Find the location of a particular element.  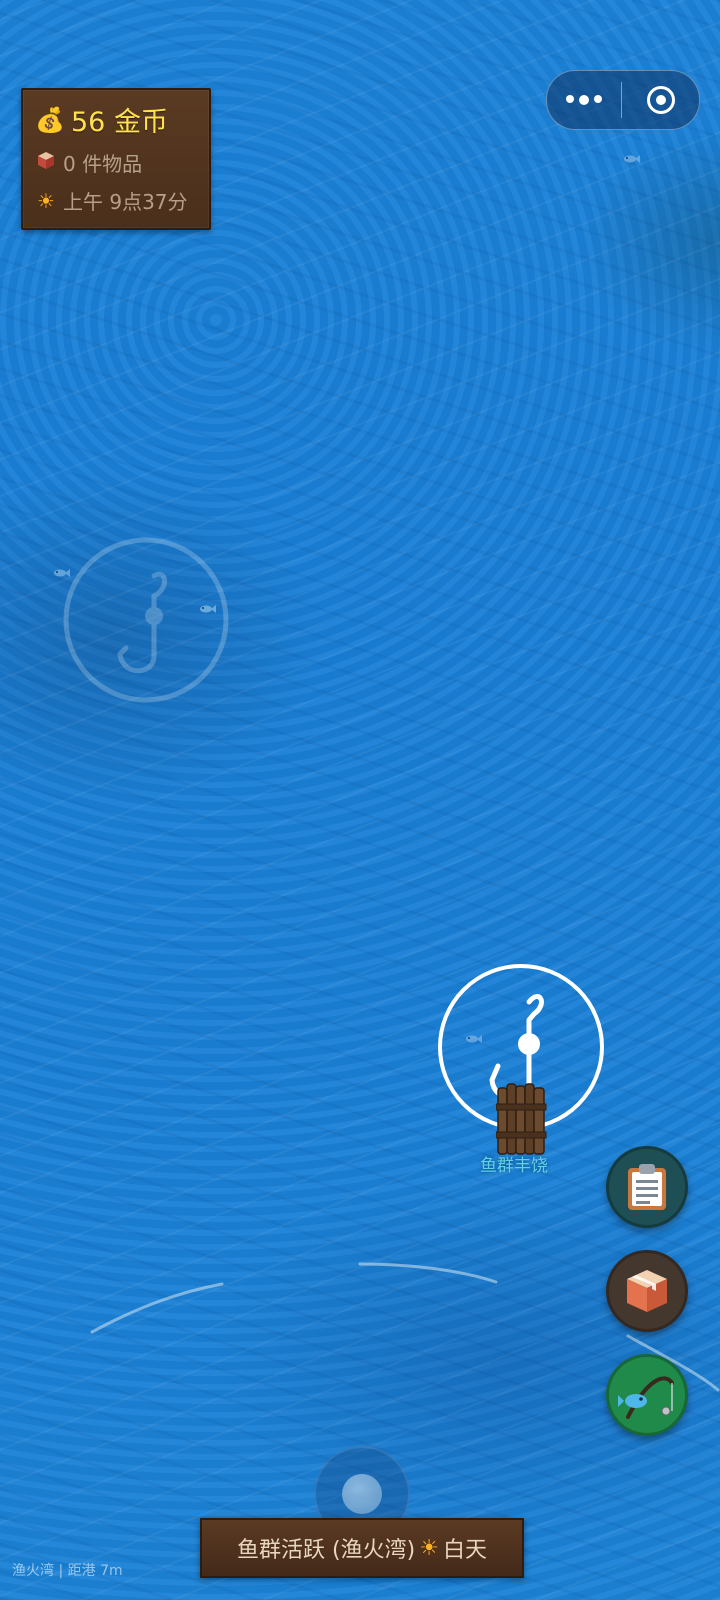

event-banner: 鱼群活跃 (渔火湾) ☀ 白天 is located at coordinates (362, 1548).